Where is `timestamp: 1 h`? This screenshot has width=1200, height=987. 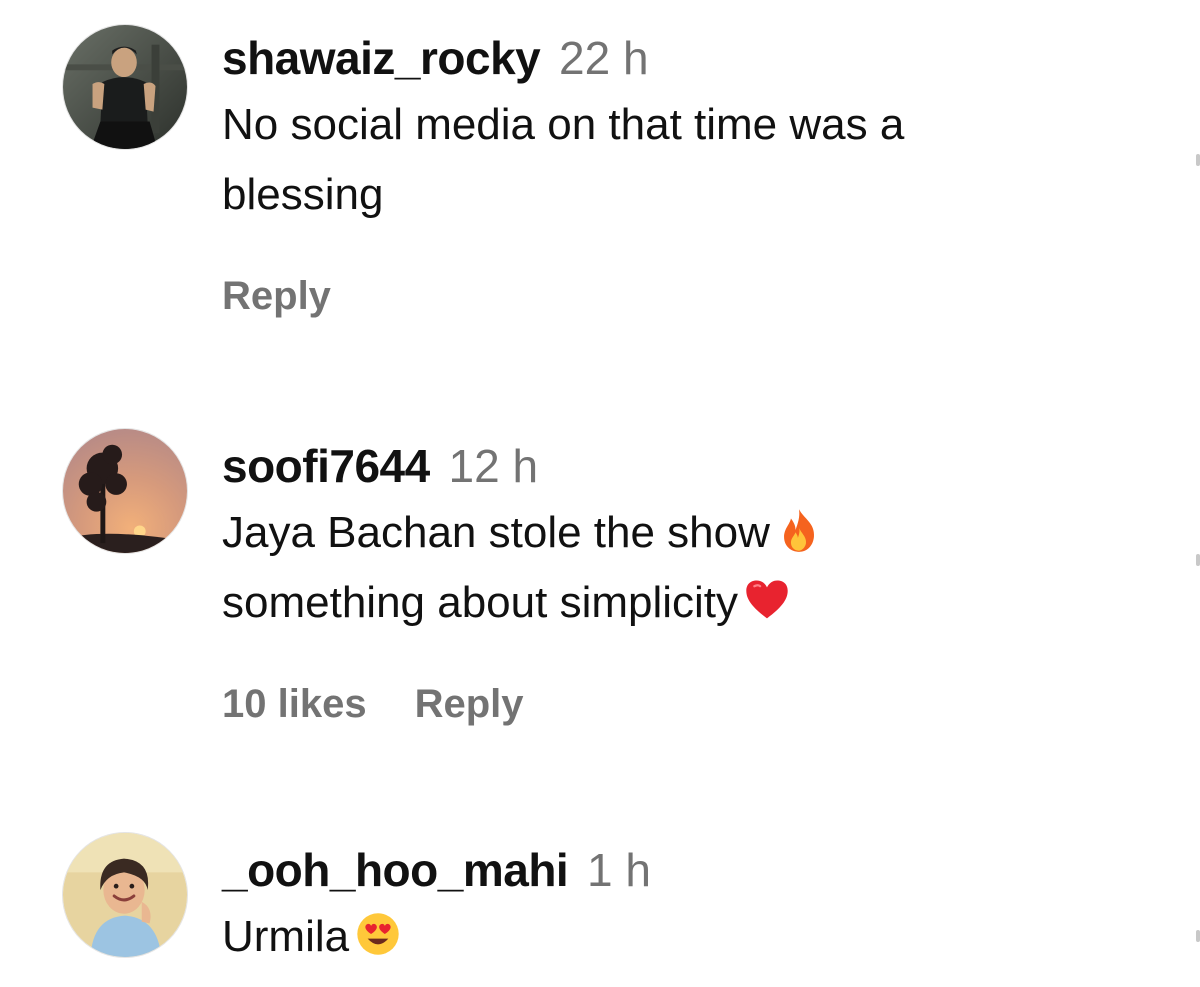 timestamp: 1 h is located at coordinates (619, 870).